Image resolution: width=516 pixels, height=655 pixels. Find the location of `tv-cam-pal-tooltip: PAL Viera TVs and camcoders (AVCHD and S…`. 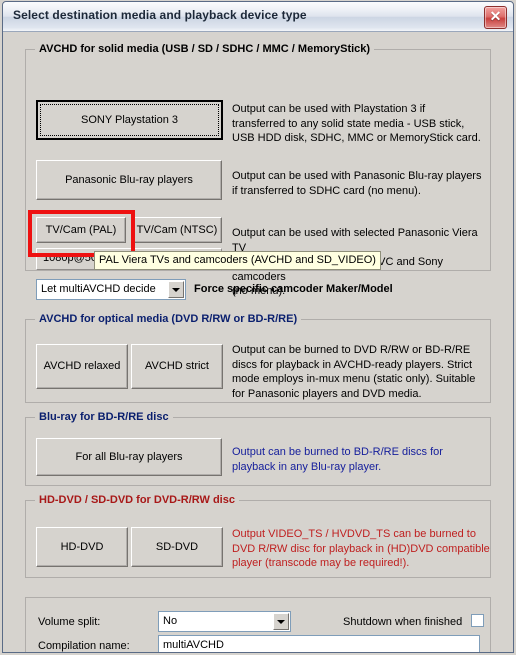

tv-cam-pal-tooltip: PAL Viera TVs and camcoders (AVCHD and S… is located at coordinates (237, 260).